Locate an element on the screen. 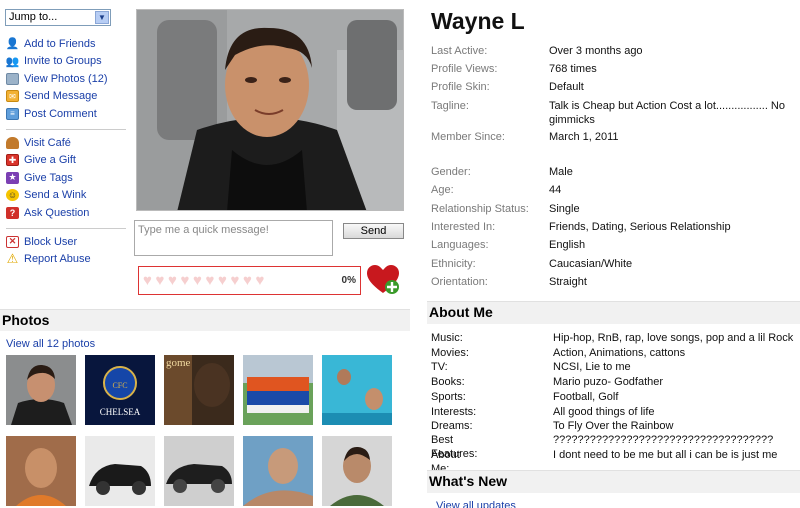 The image size is (800, 508). photo-thumbnail: gome is located at coordinates (199, 390).